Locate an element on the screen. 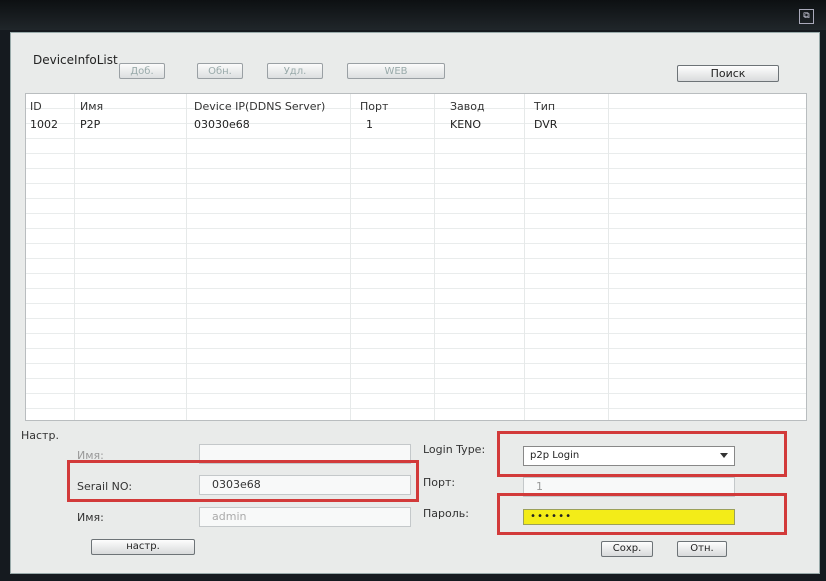 The height and width of the screenshot is (581, 826). user-label: Имя: is located at coordinates (90, 517).